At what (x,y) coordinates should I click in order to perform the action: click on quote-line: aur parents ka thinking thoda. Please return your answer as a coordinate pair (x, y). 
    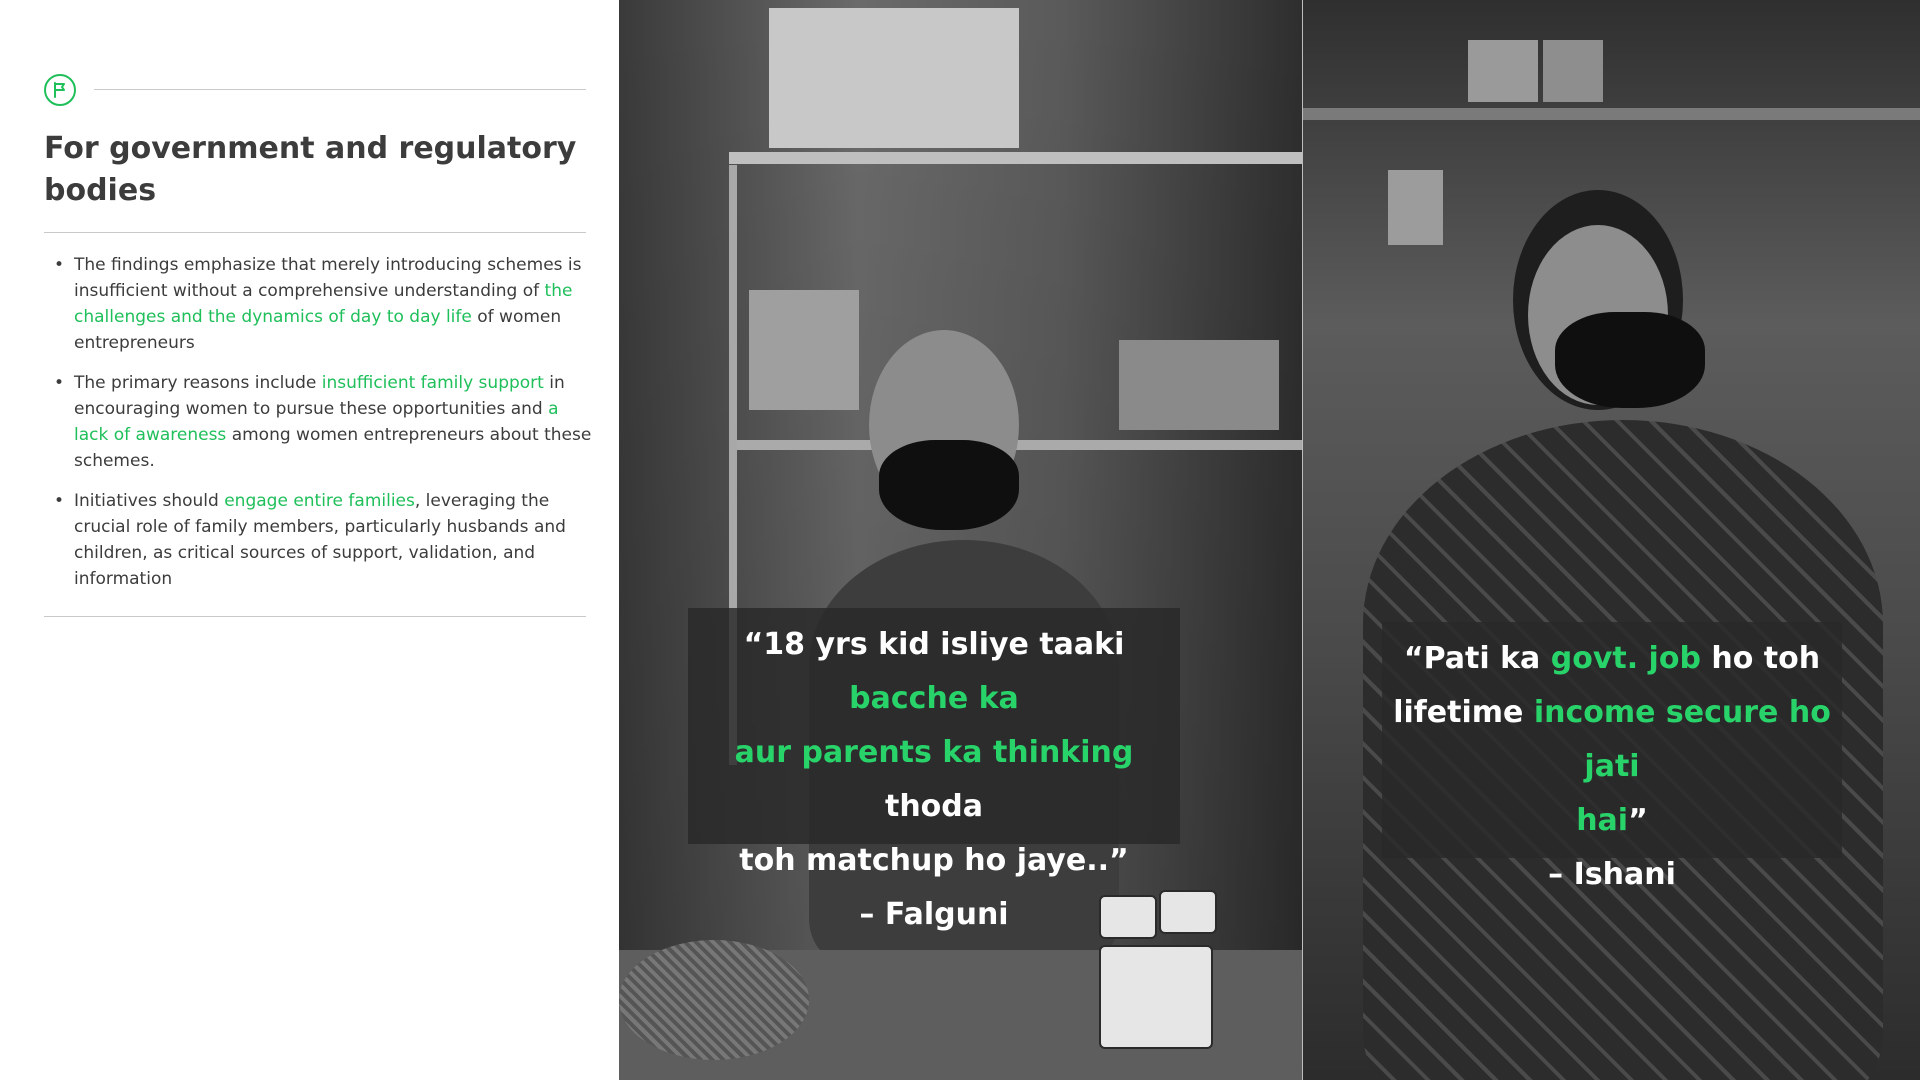
    Looking at the image, I should click on (934, 780).